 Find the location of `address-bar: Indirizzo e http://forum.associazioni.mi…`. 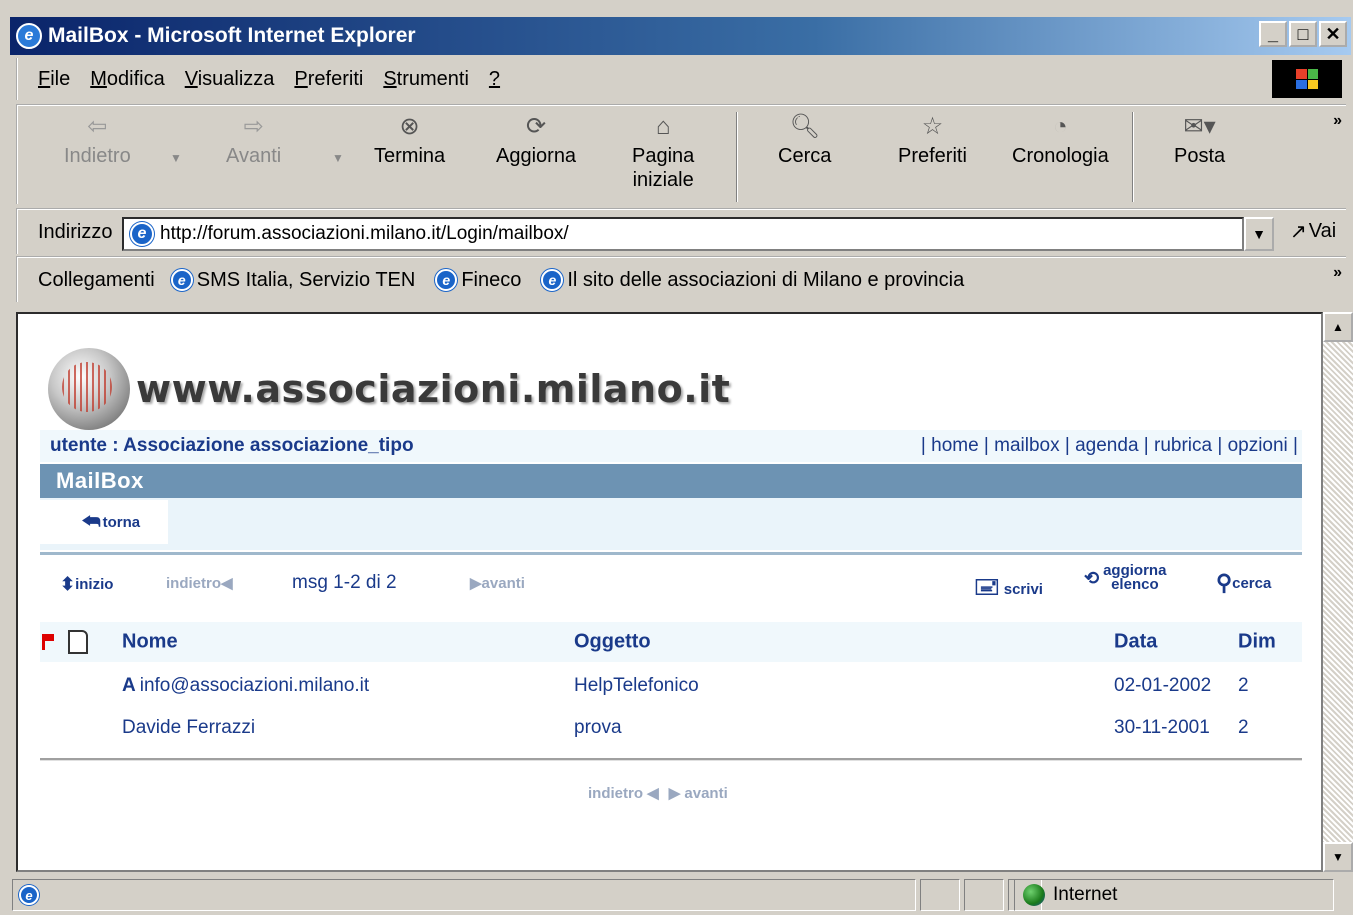

address-bar: Indirizzo e http://forum.associazioni.mi… is located at coordinates (681, 231).